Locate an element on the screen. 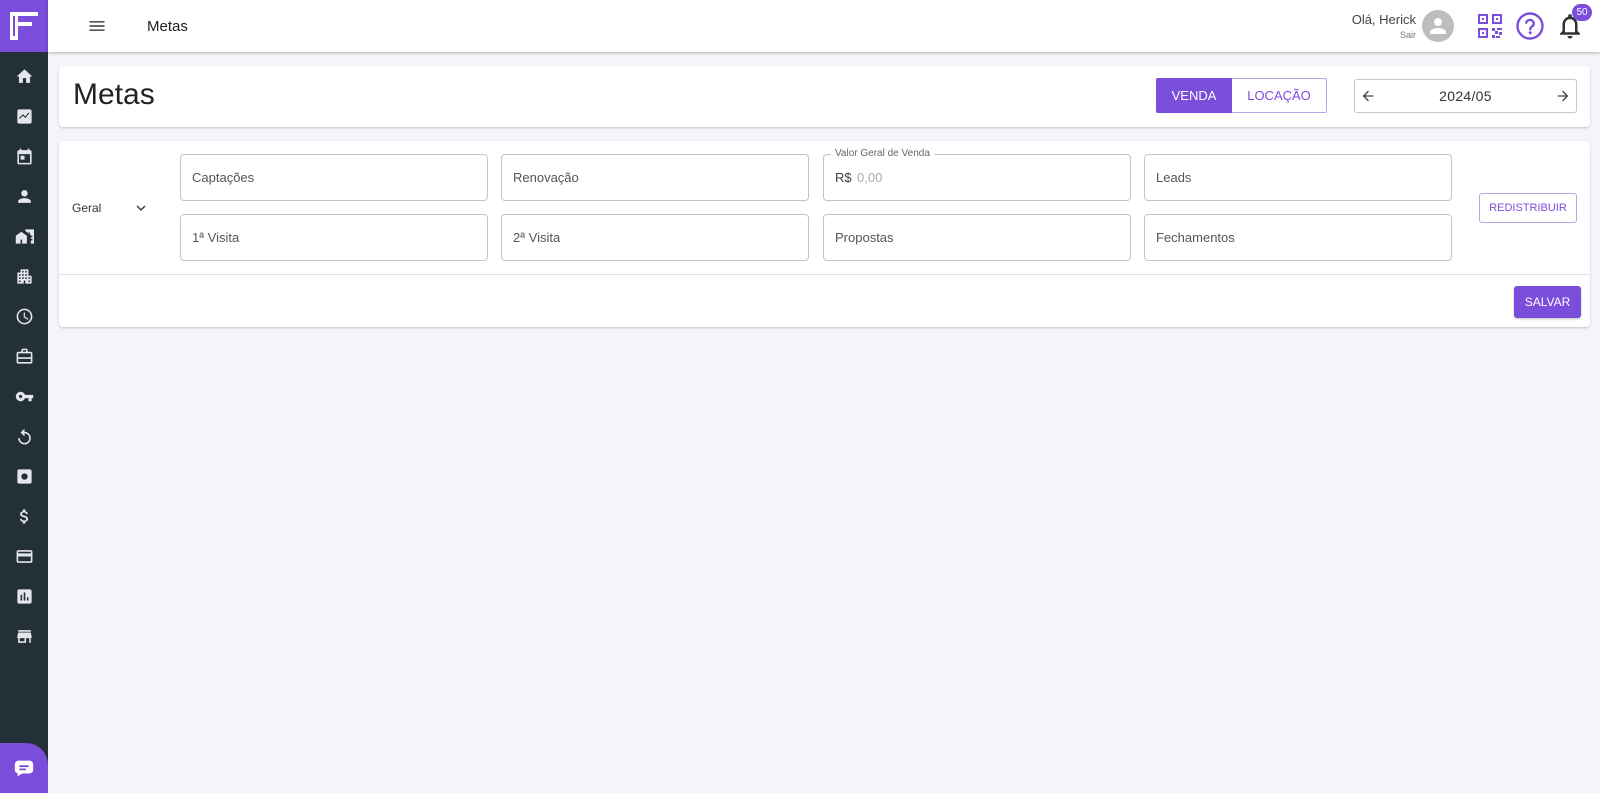 The width and height of the screenshot is (1600, 793). logo-icon is located at coordinates (24, 26).